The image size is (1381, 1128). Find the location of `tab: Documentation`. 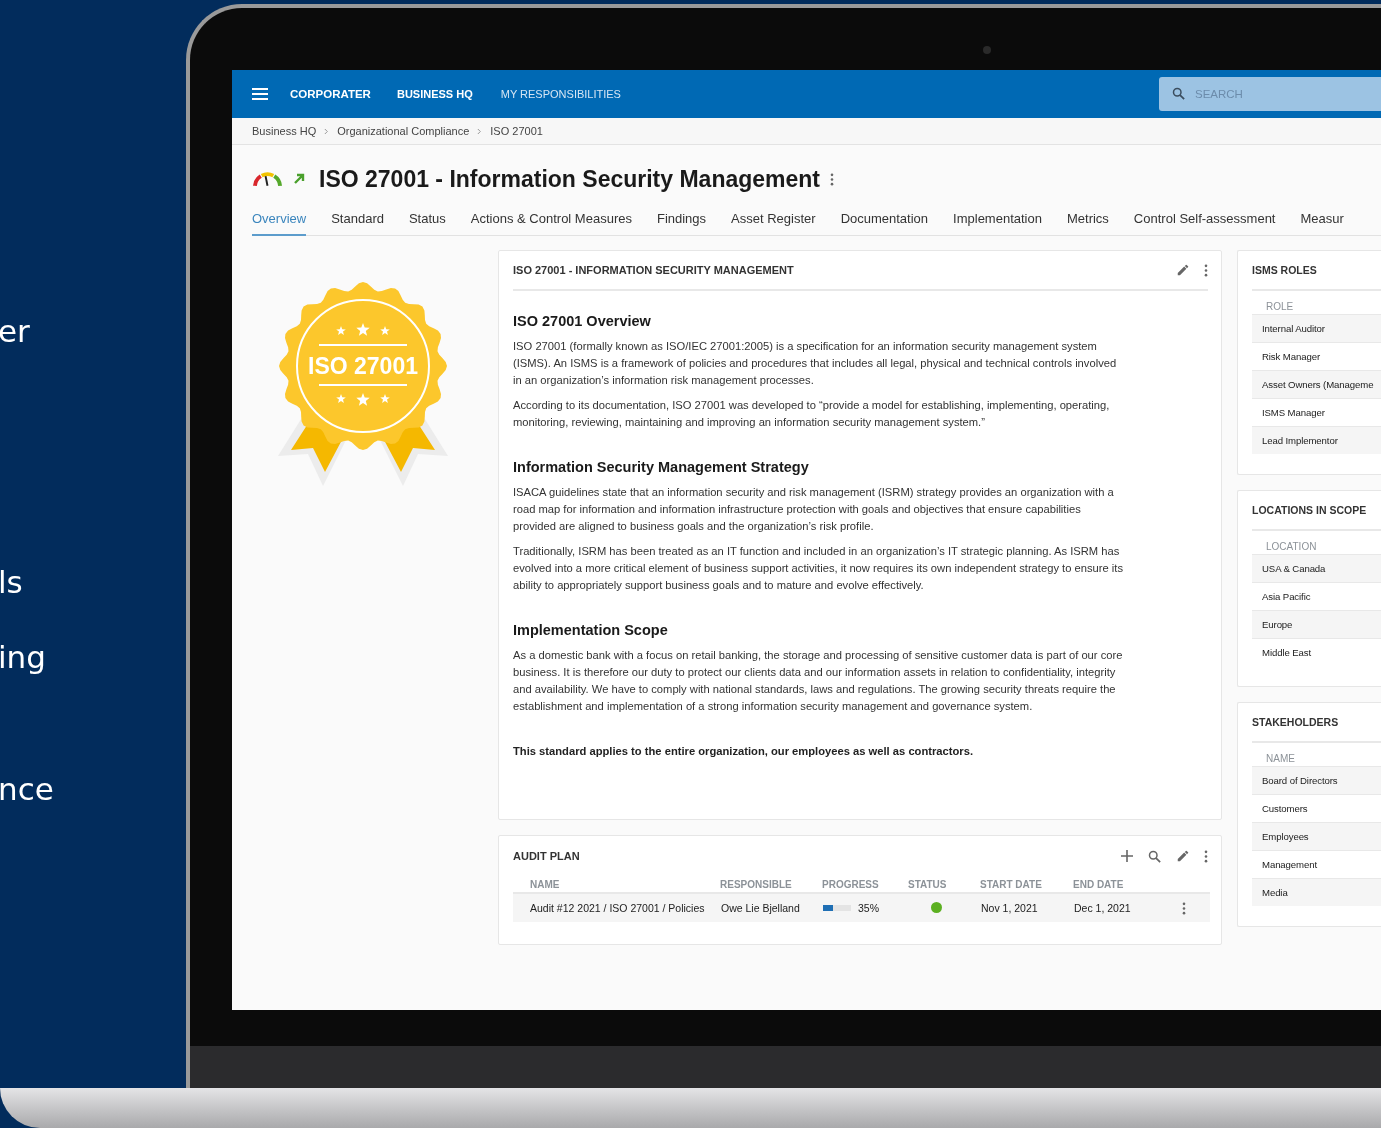

tab: Documentation is located at coordinates (884, 221).